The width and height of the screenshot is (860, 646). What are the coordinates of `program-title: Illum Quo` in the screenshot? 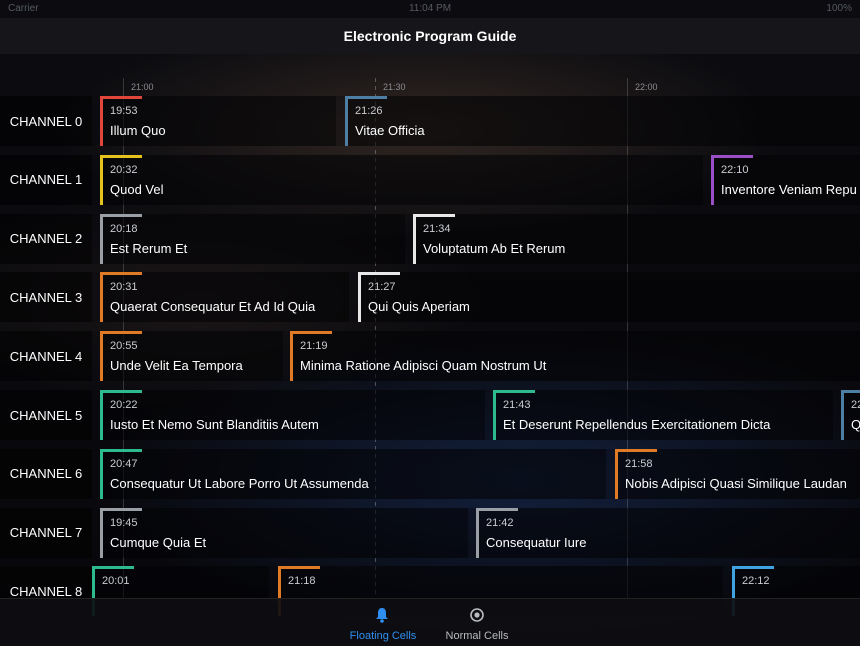 It's located at (138, 130).